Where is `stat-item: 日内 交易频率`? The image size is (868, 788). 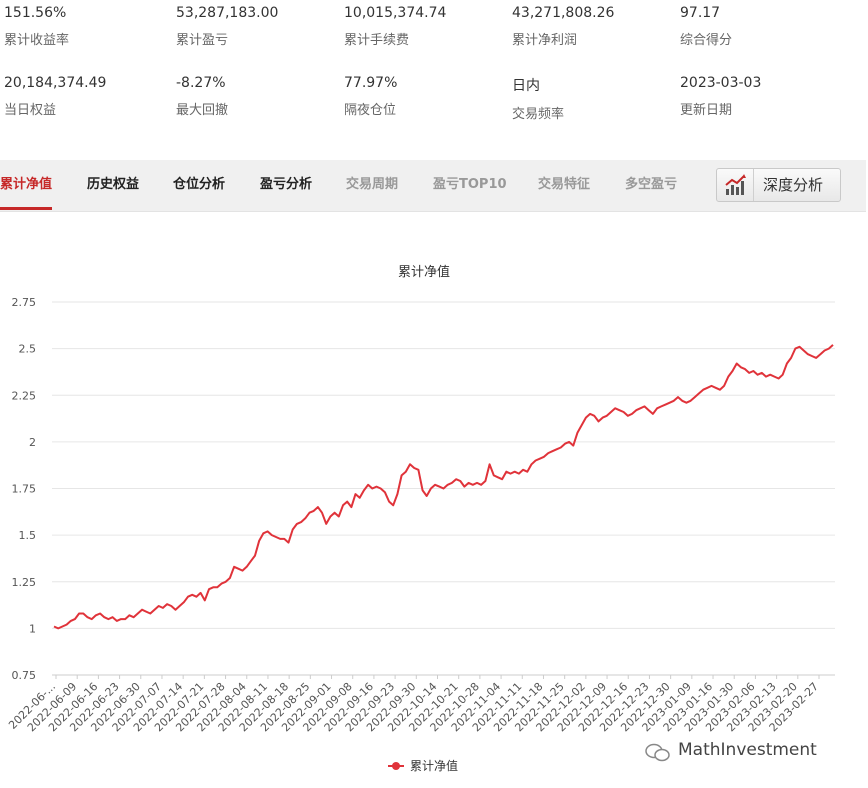
stat-item: 日内 交易频率 is located at coordinates (592, 98).